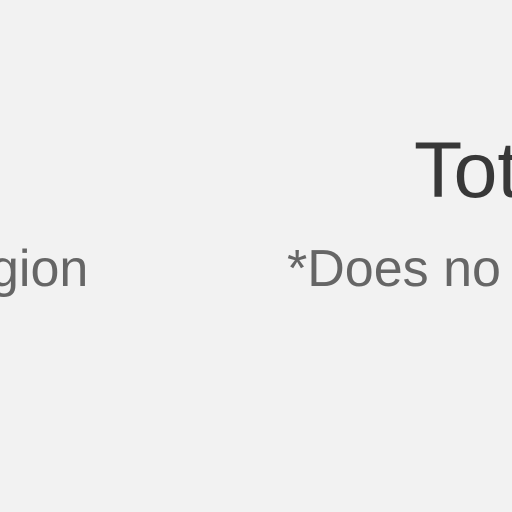 The width and height of the screenshot is (512, 512). Describe the element at coordinates (44, 269) in the screenshot. I see `region-label-fragment: gion` at that location.